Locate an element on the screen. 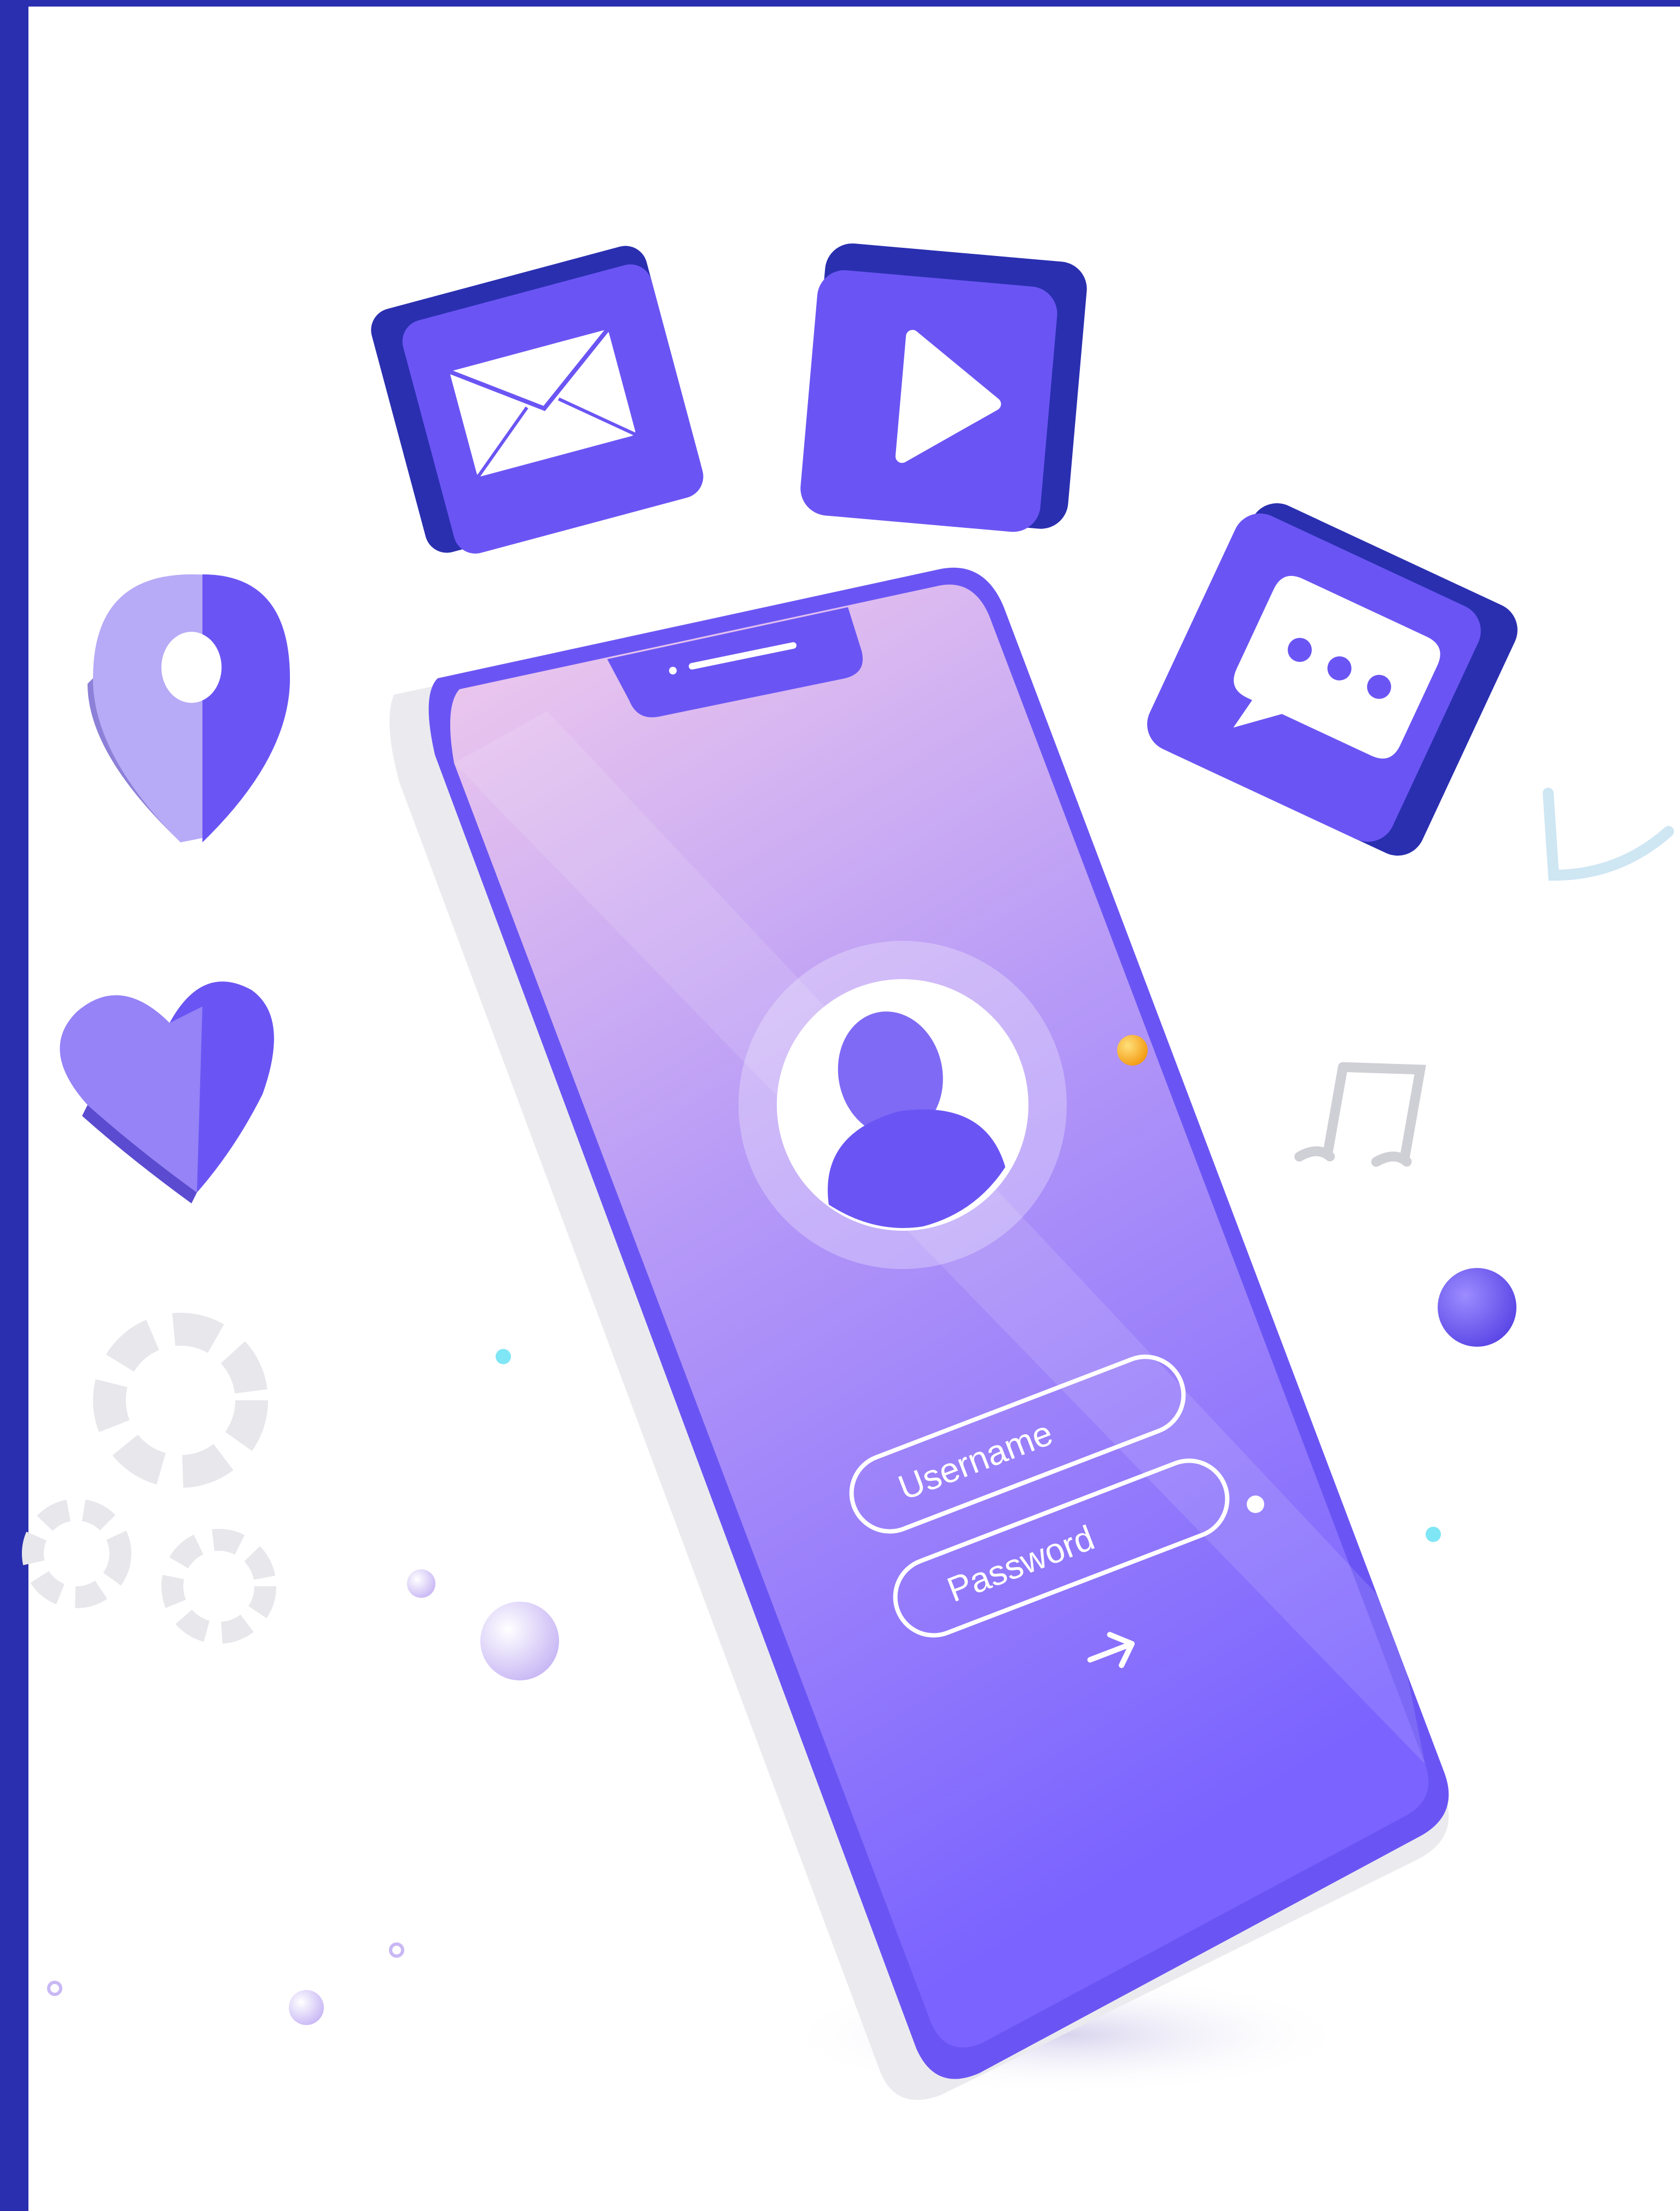 The height and width of the screenshot is (2211, 1680). decor-curve is located at coordinates (1608, 834).